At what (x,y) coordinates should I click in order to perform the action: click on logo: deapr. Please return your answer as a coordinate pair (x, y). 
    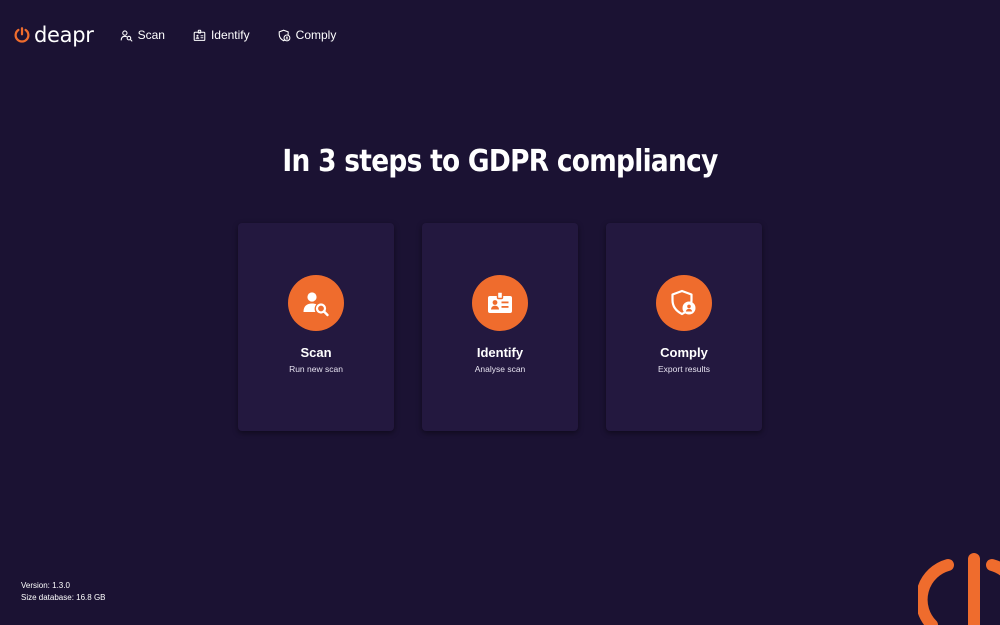
    Looking at the image, I should click on (53, 35).